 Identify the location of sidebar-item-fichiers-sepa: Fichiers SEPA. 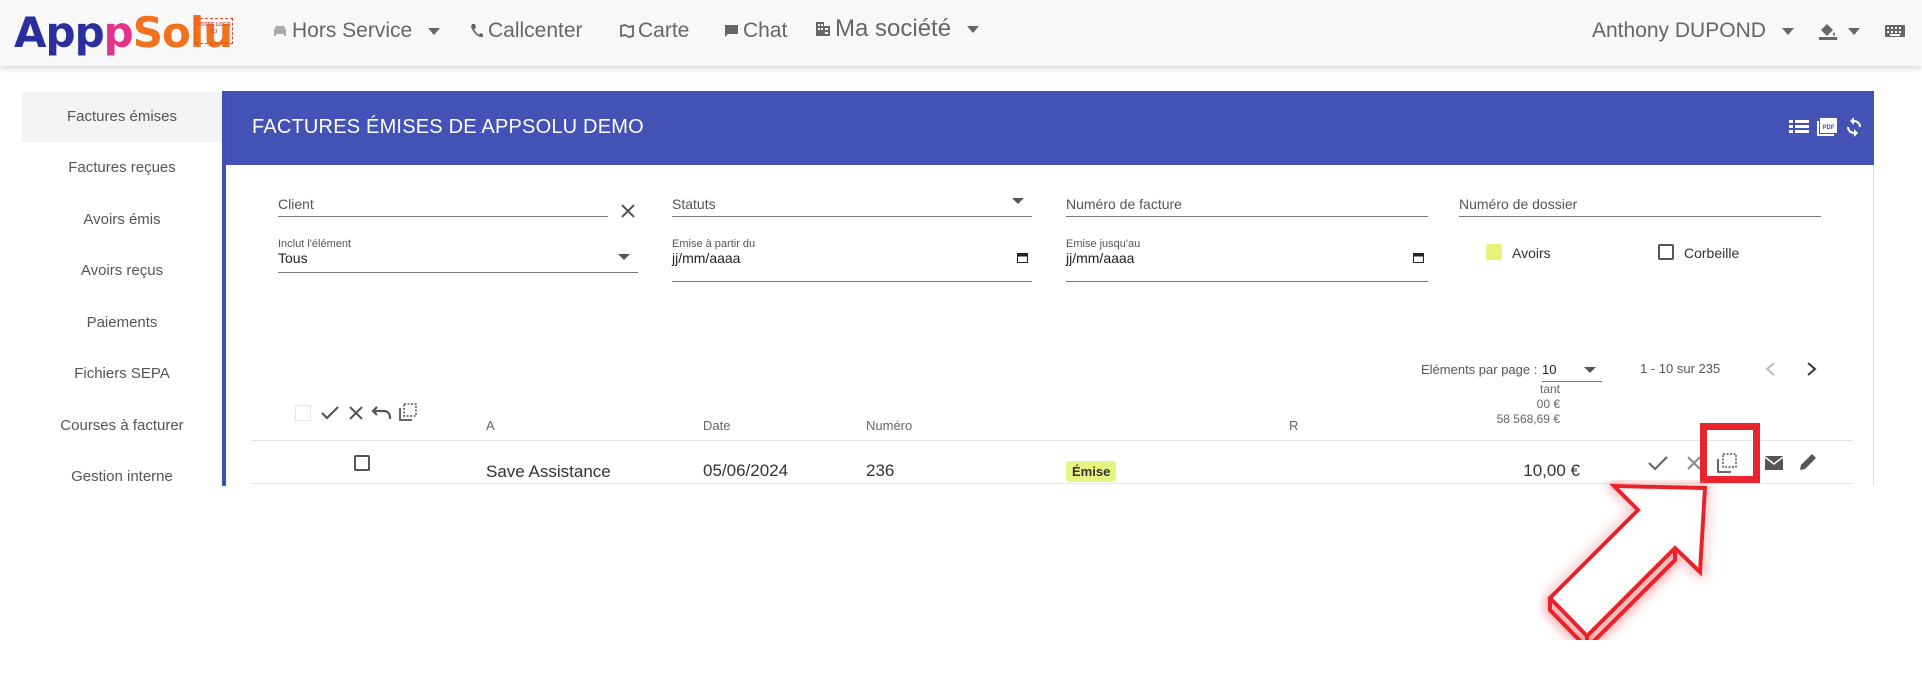
(122, 374).